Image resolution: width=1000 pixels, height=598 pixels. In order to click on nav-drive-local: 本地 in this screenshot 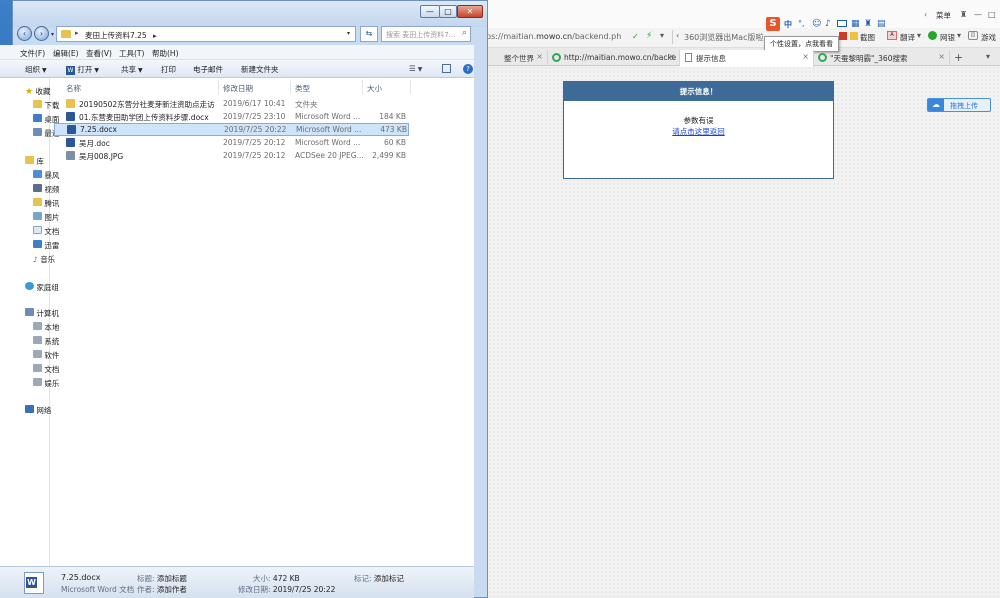, I will do `click(46, 327)`.